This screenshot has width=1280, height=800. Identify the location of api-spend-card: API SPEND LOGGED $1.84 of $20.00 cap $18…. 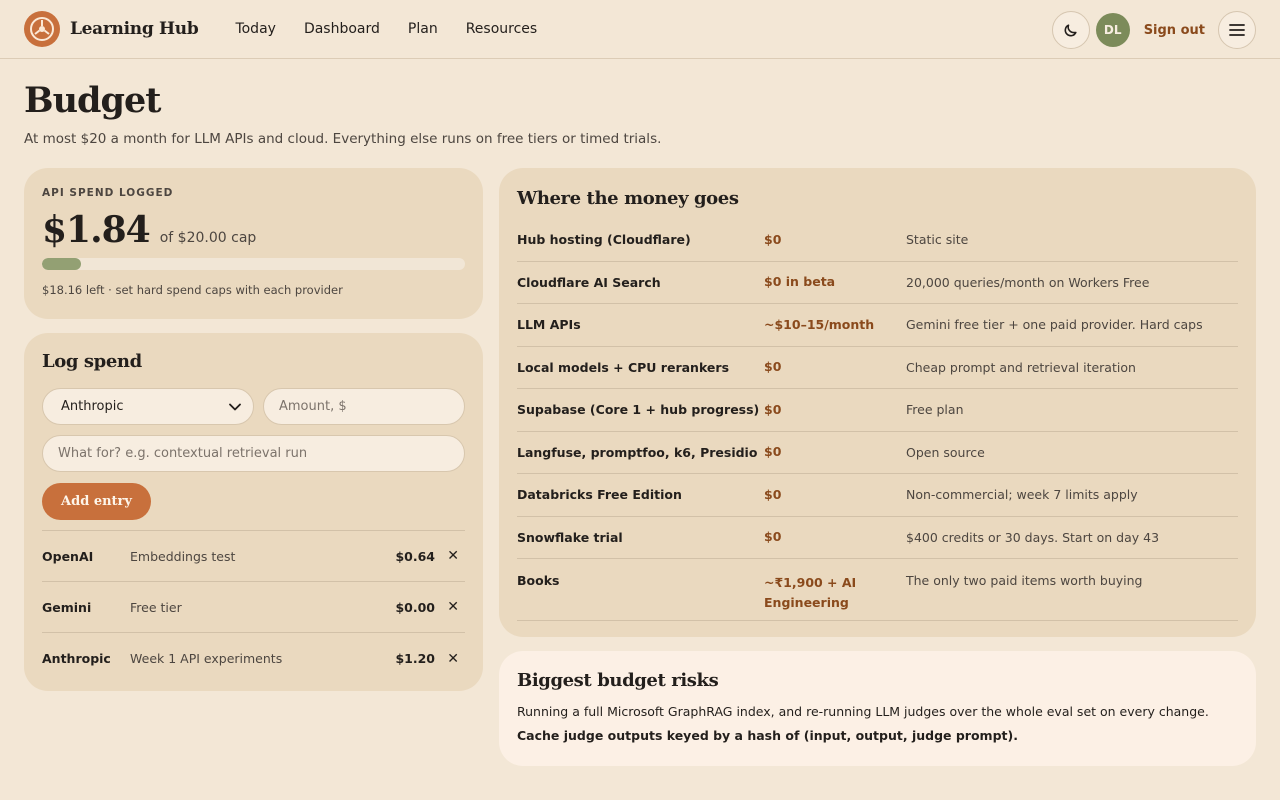
(253, 243).